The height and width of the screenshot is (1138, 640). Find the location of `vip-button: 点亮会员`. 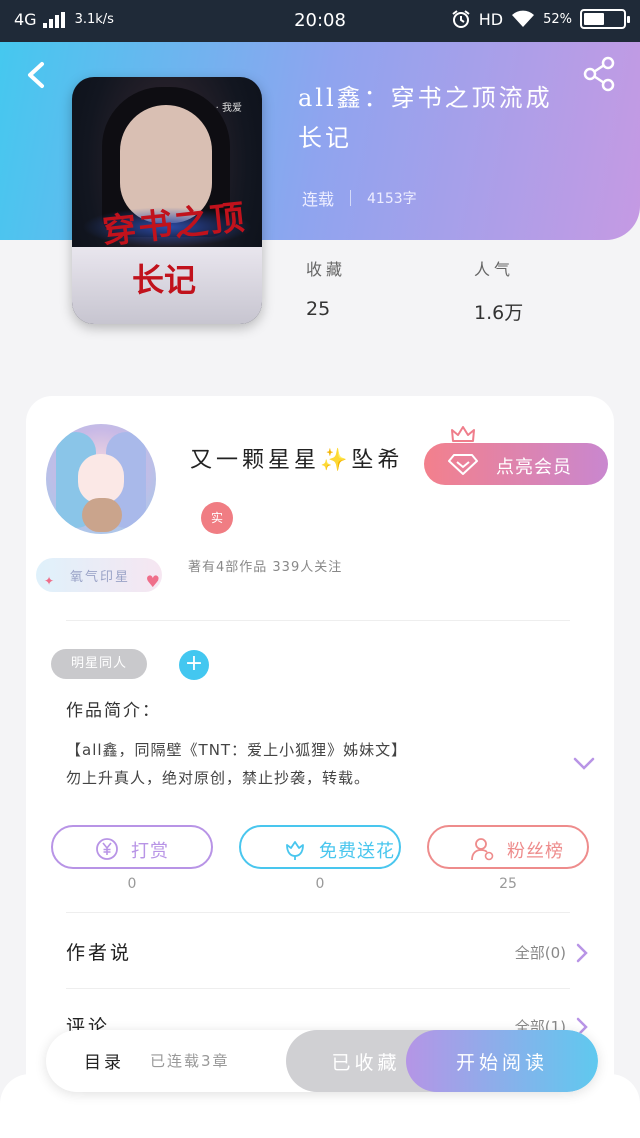

vip-button: 点亮会员 is located at coordinates (516, 464).